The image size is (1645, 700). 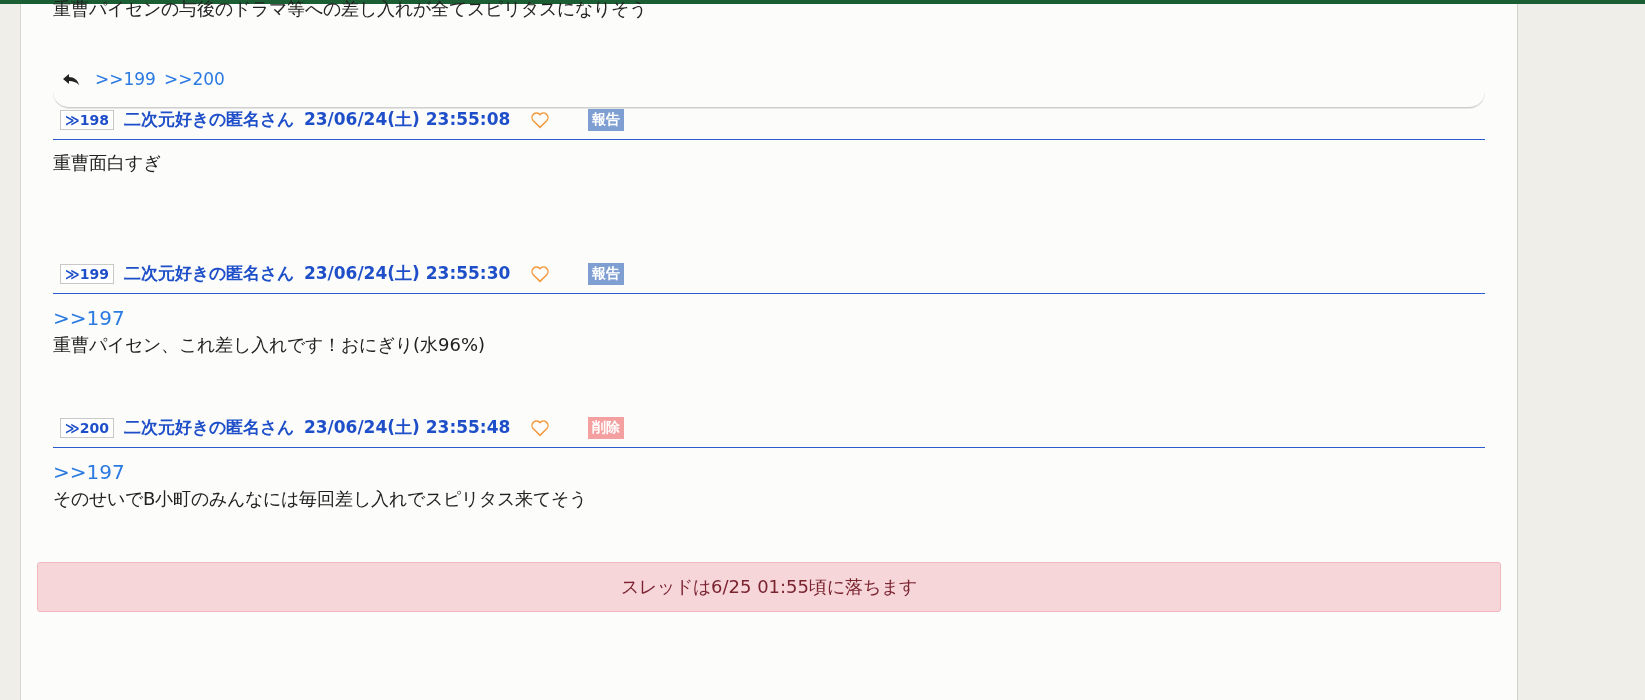 What do you see at coordinates (87, 427) in the screenshot?
I see `post-number: ≫200` at bounding box center [87, 427].